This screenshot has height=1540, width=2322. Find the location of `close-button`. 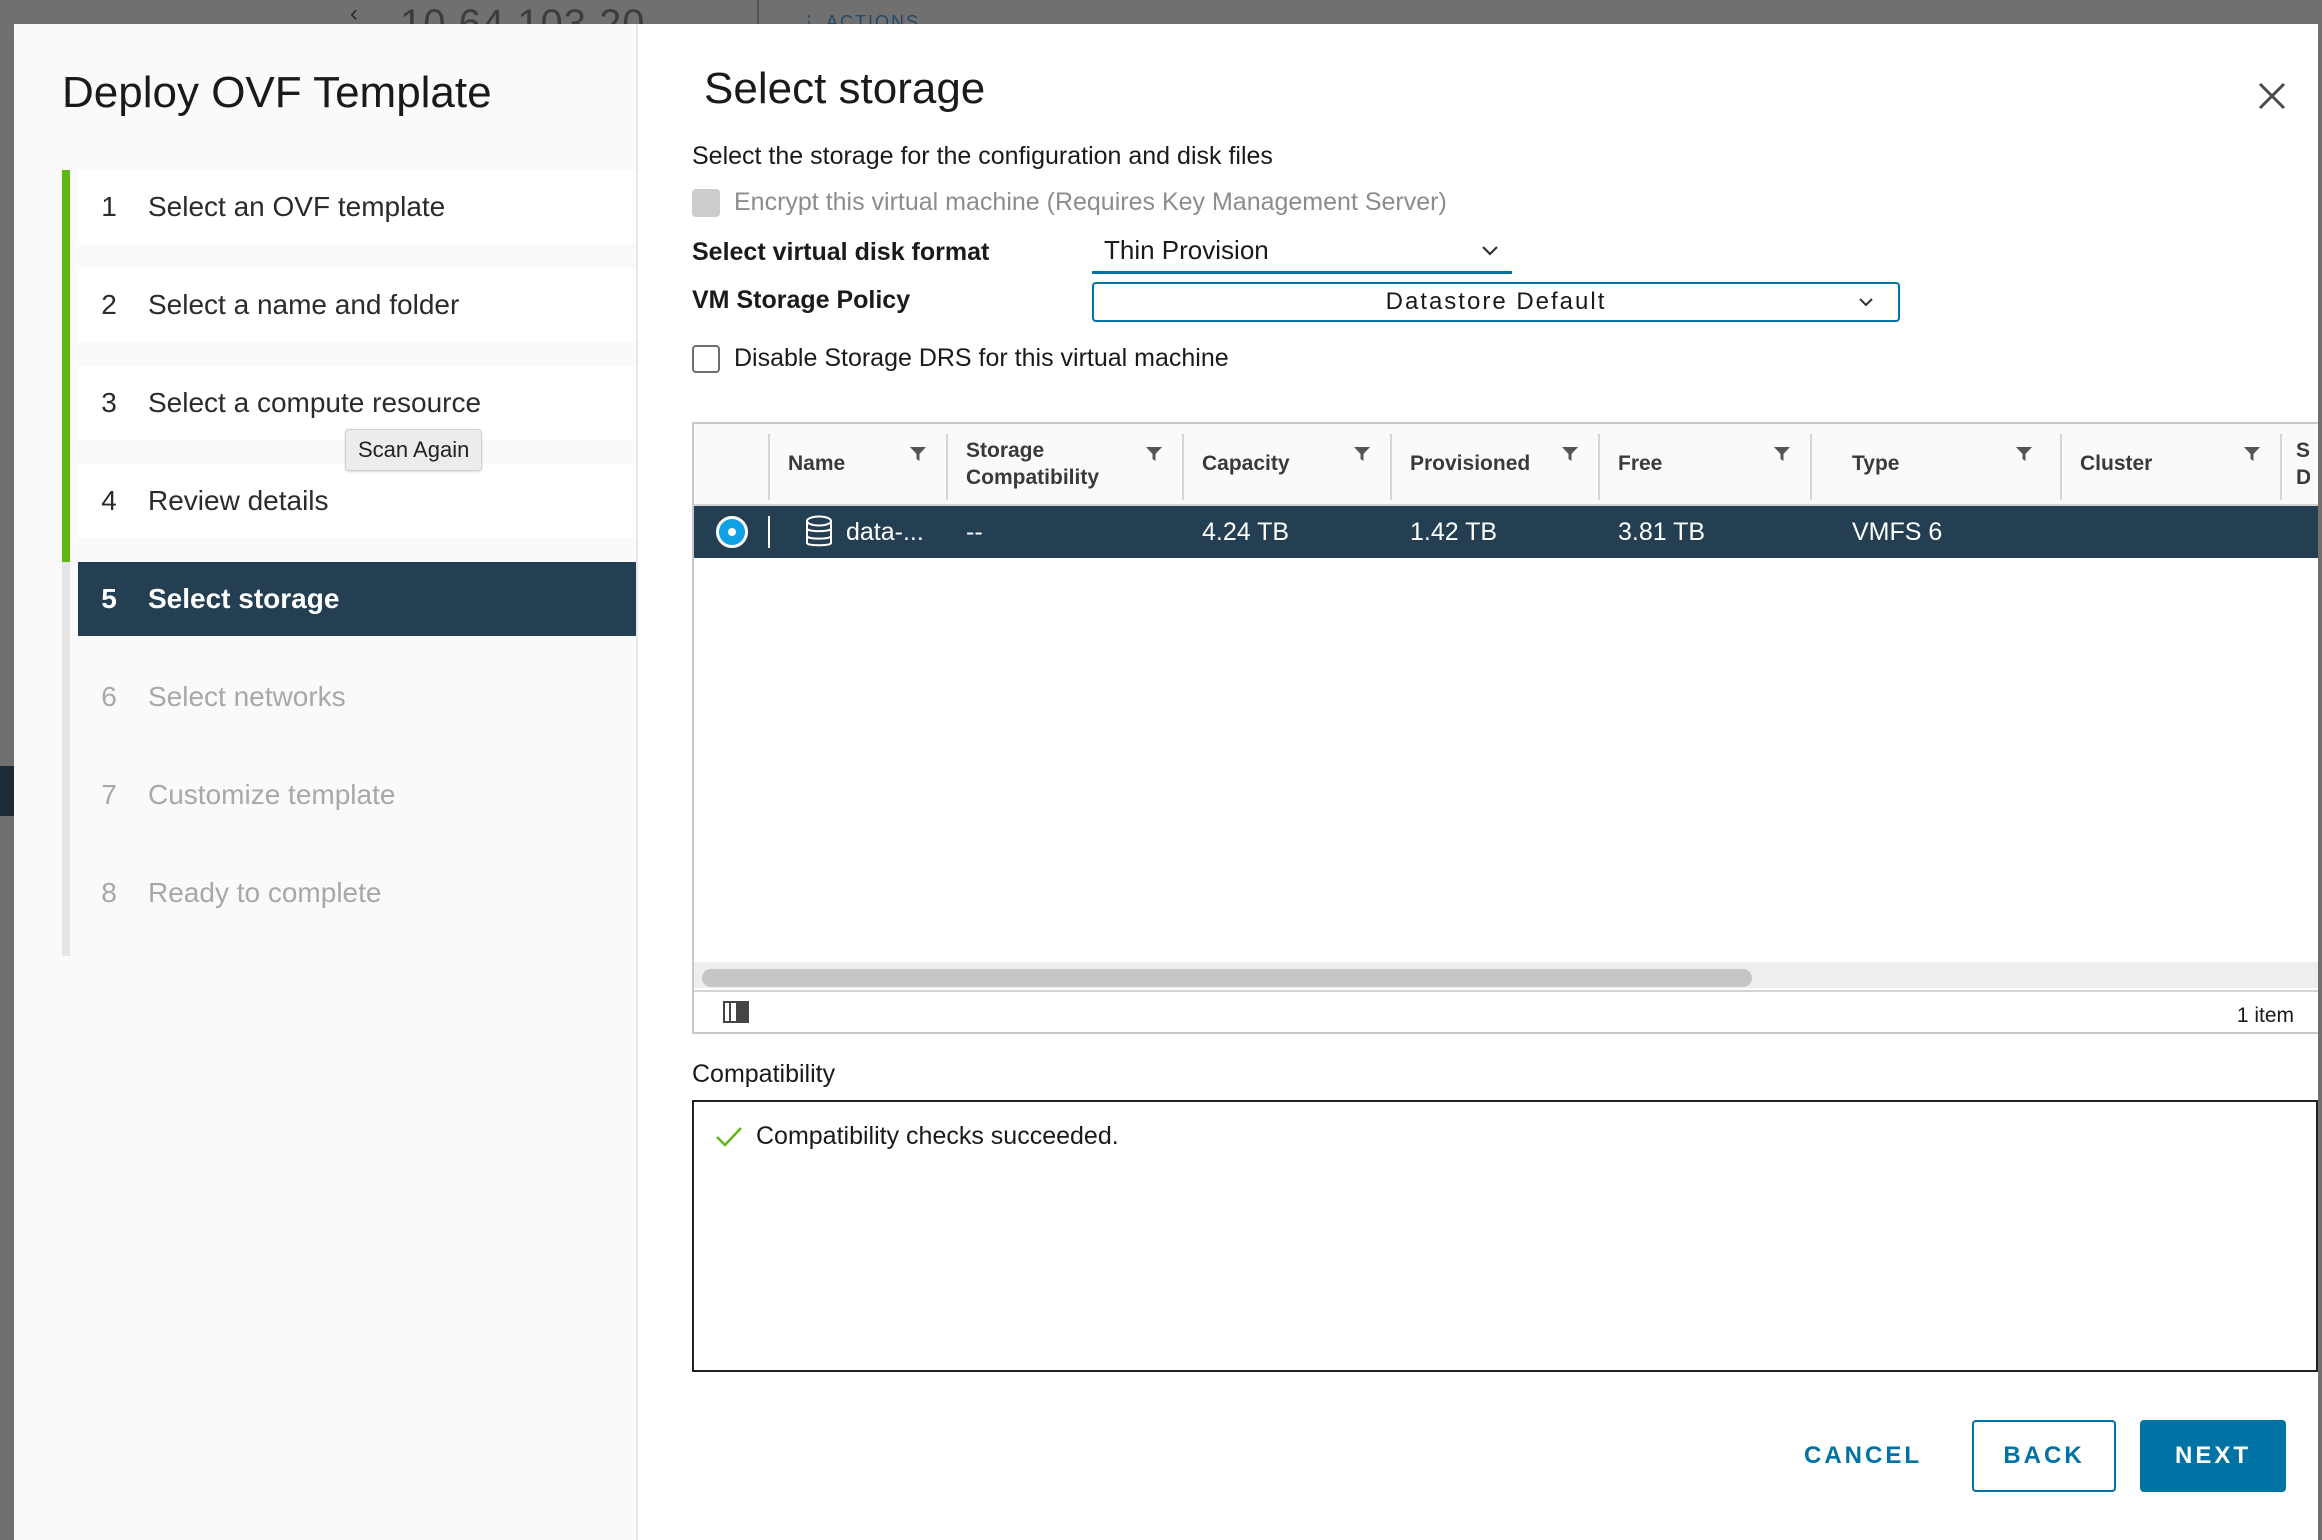

close-button is located at coordinates (2272, 96).